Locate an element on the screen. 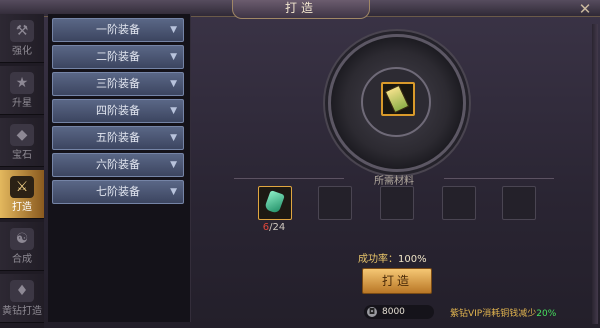  tier-label: 七阶装备 is located at coordinates (118, 191).